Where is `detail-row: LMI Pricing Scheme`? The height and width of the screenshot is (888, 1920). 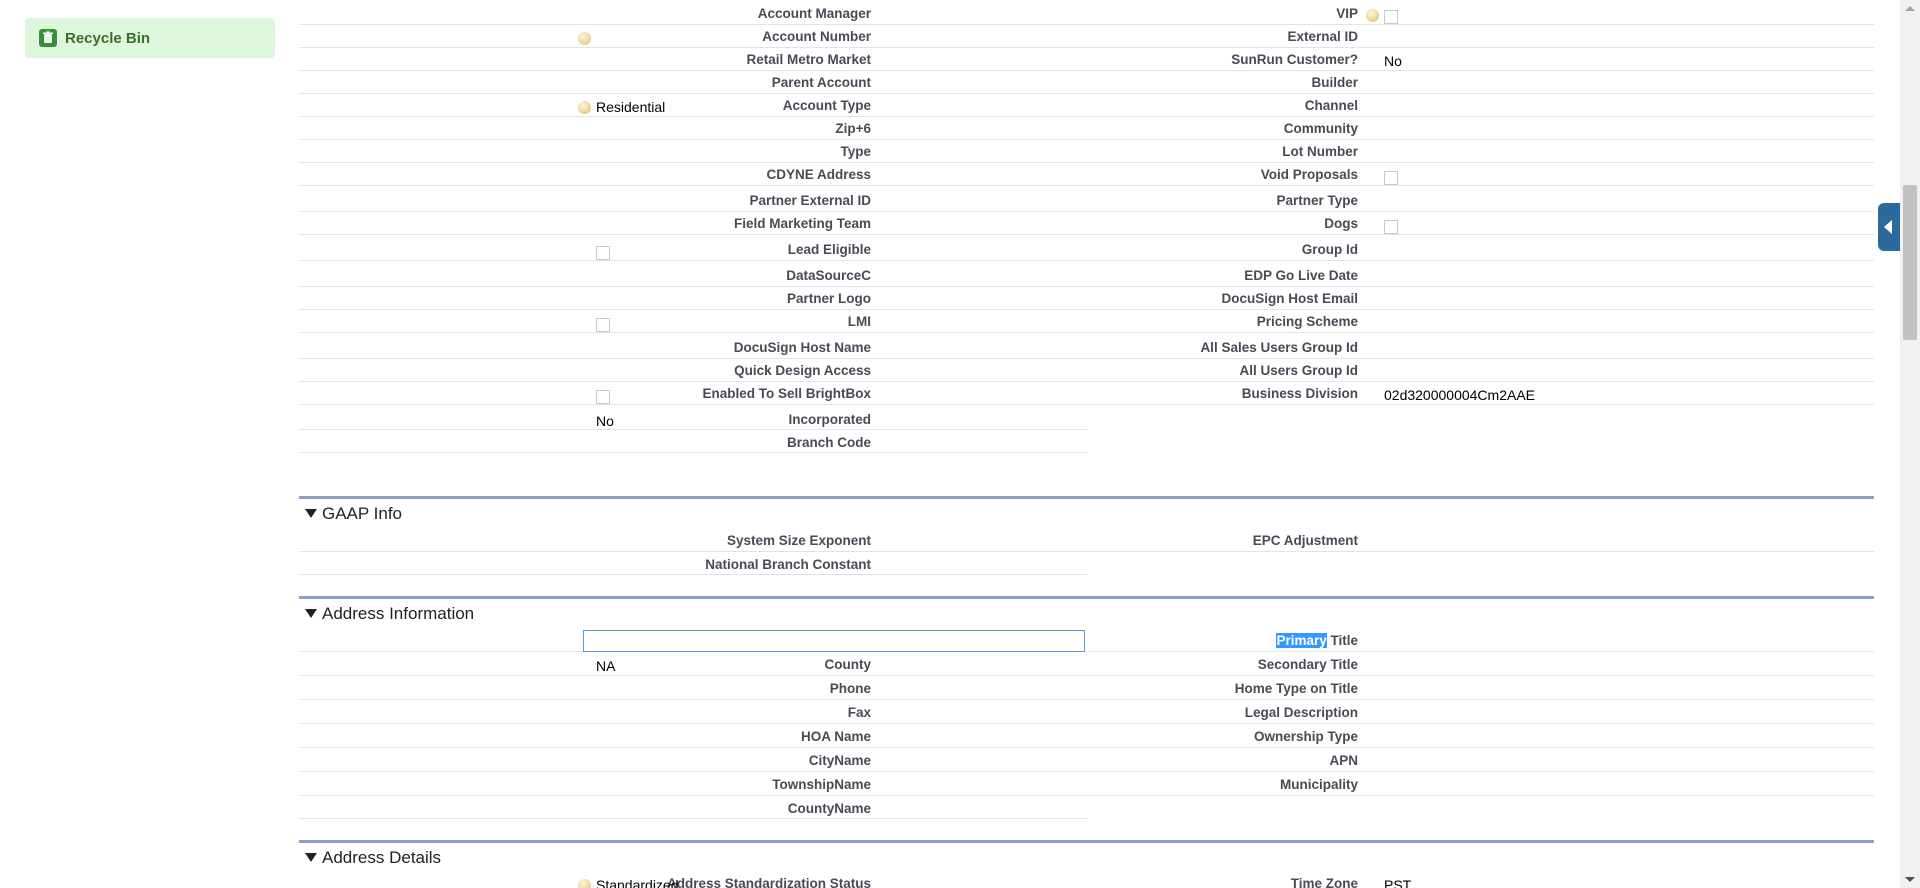
detail-row: LMI Pricing Scheme is located at coordinates (1086, 320).